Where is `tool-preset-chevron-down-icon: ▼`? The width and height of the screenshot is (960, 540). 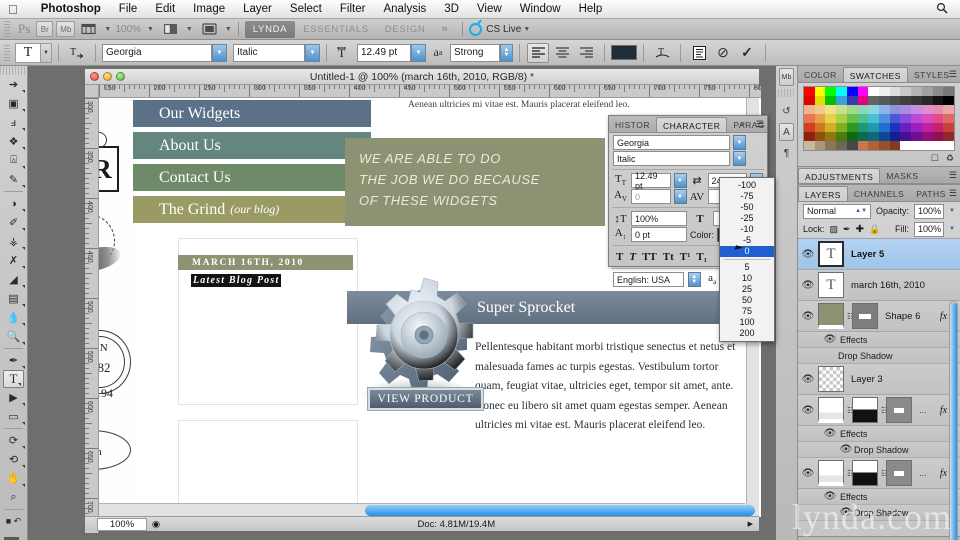
tool-preset-chevron-down-icon: ▼ is located at coordinates (46, 52).